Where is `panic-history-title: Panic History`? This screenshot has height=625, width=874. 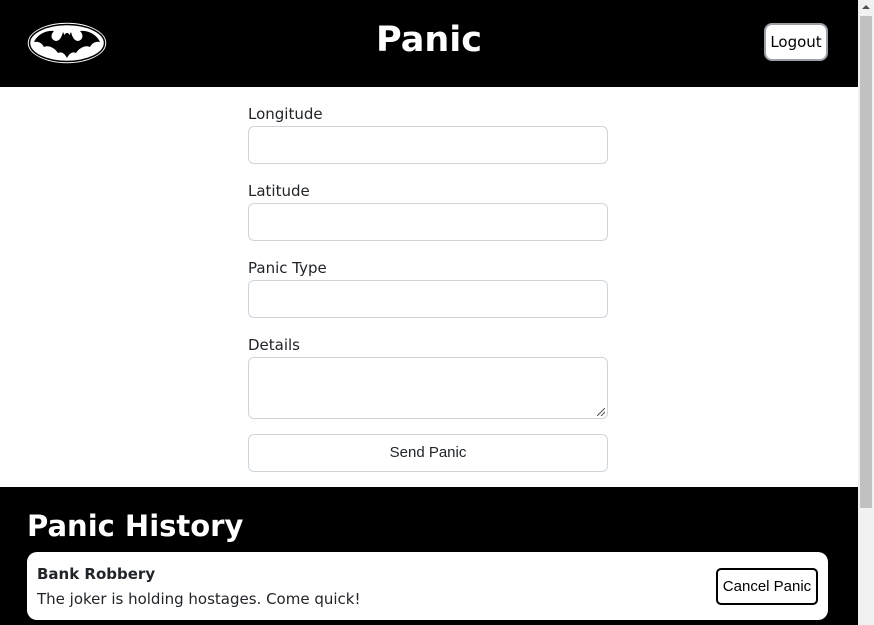 panic-history-title: Panic History is located at coordinates (135, 526).